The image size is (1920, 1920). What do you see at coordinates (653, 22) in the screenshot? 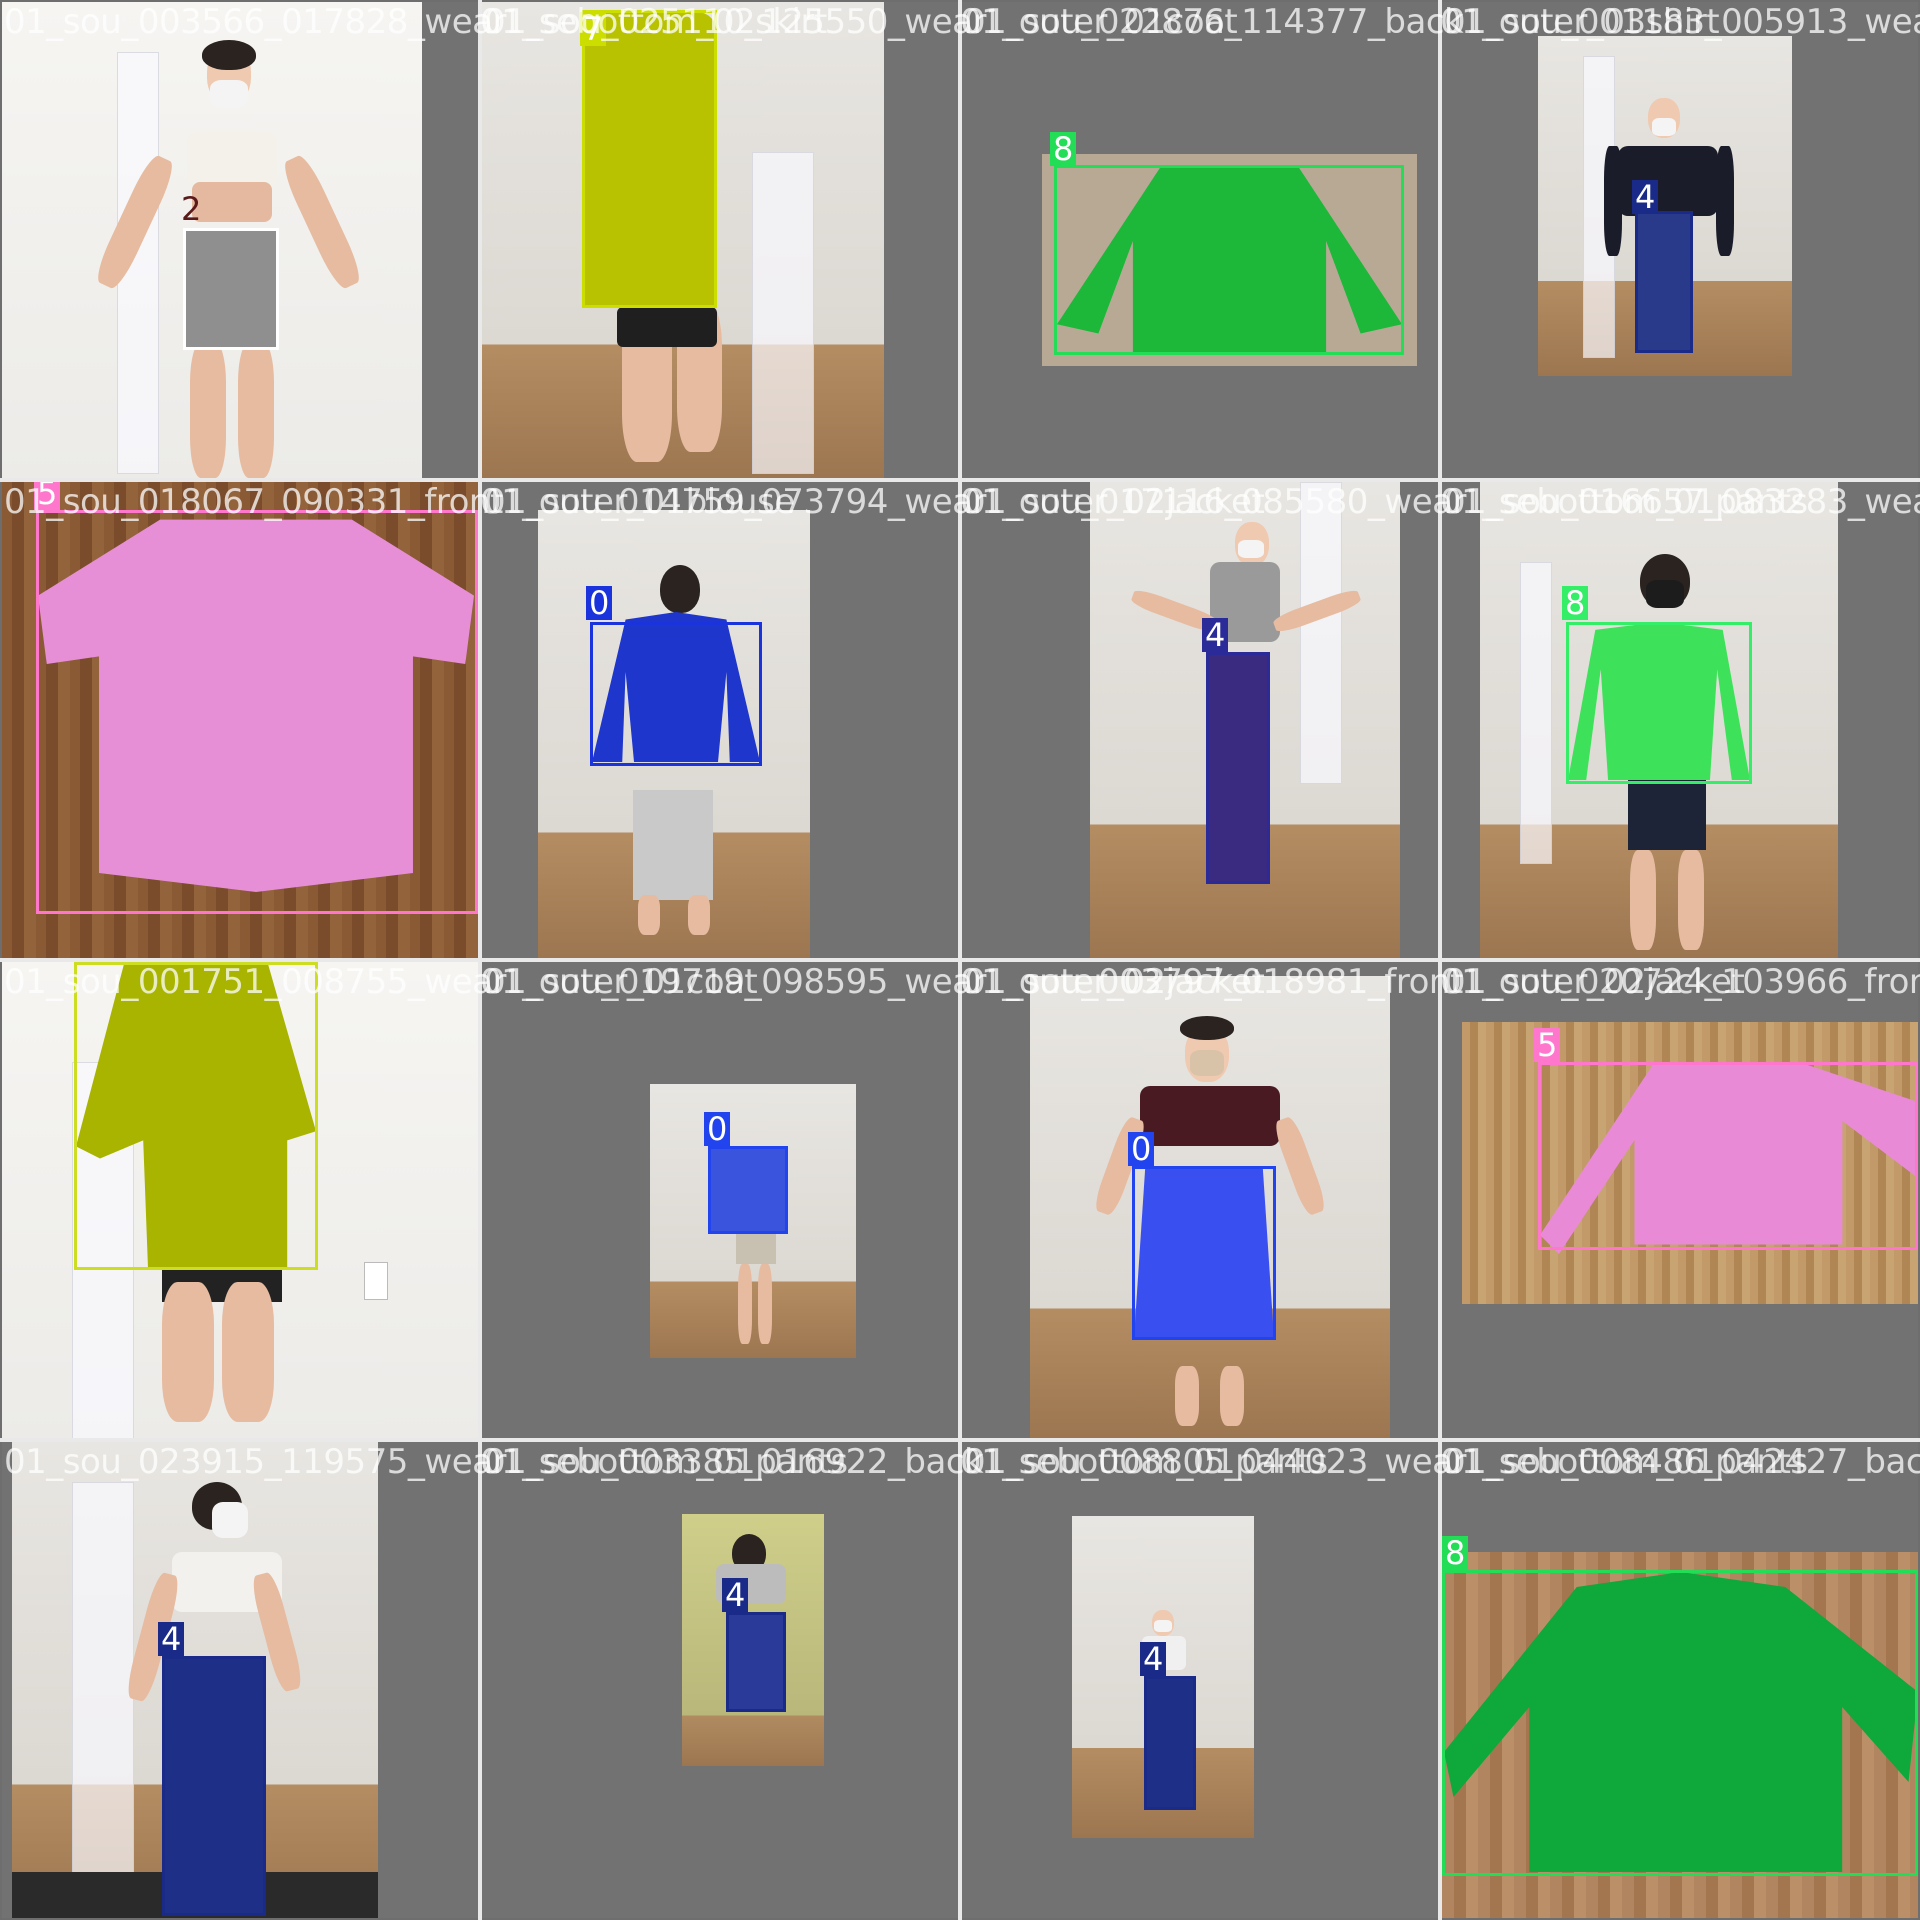
I see `tile-filename-overlap: 01_sebottom_02skirt` at bounding box center [653, 22].